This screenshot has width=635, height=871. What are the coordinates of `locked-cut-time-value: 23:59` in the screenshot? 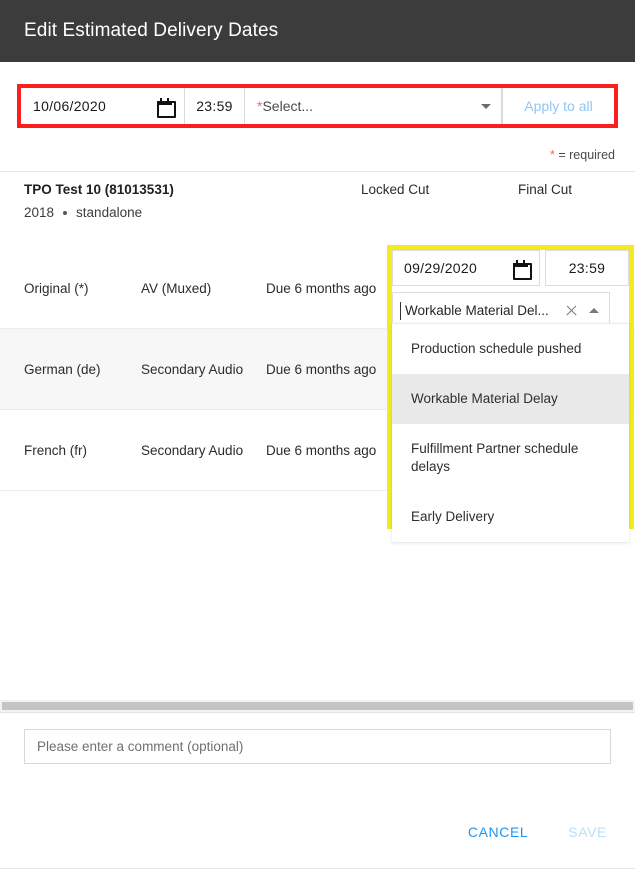 It's located at (587, 268).